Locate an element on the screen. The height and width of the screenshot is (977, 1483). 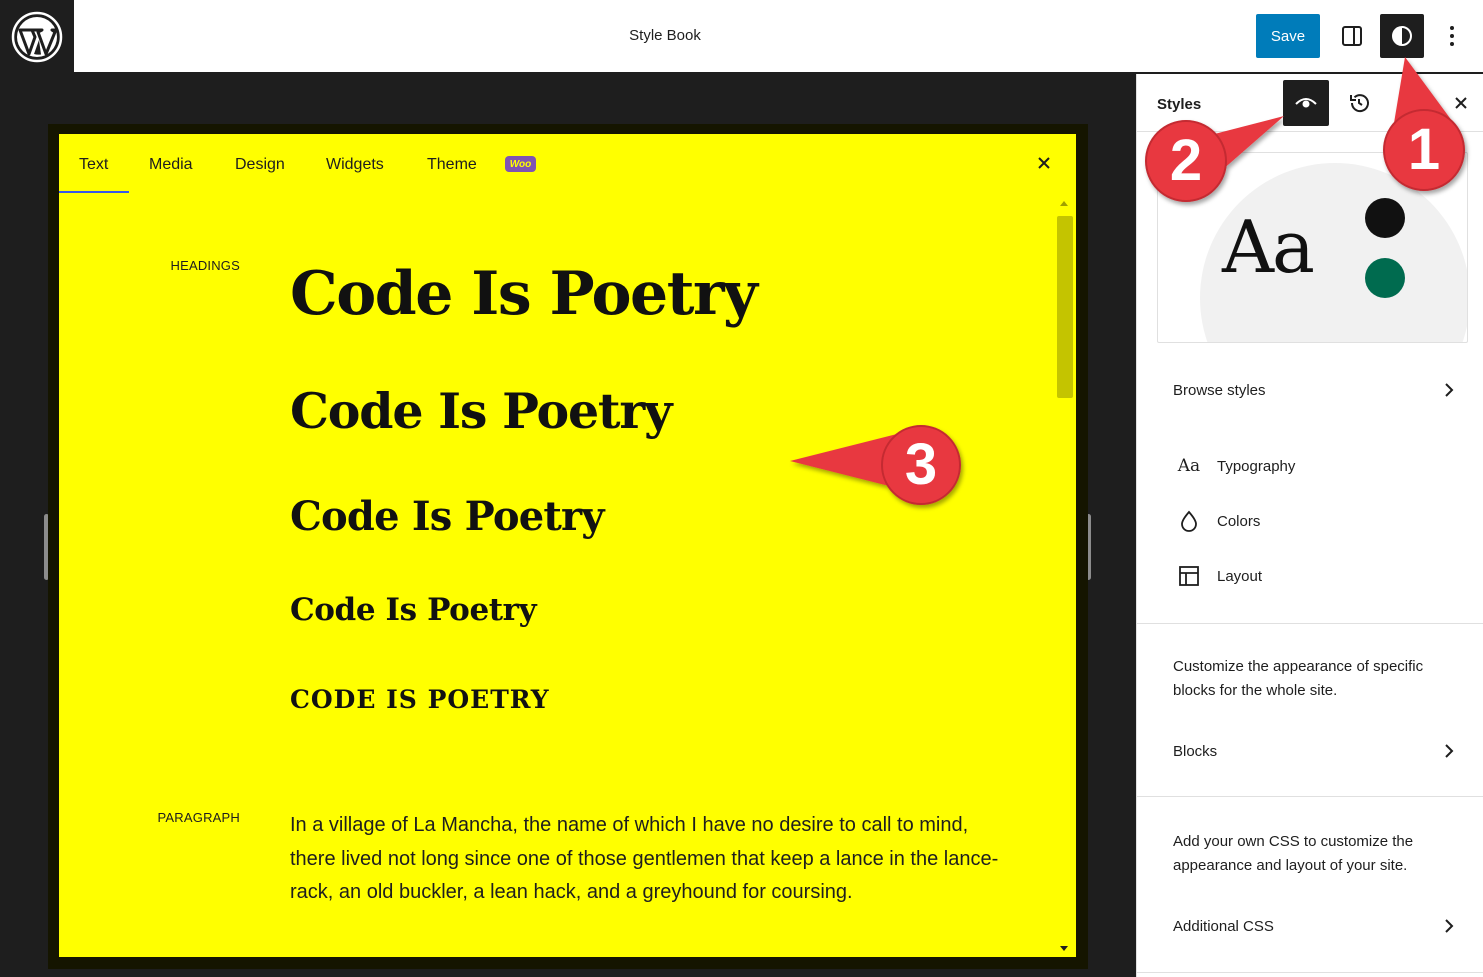
heading-h1: Code Is Poetry is located at coordinates (524, 294).